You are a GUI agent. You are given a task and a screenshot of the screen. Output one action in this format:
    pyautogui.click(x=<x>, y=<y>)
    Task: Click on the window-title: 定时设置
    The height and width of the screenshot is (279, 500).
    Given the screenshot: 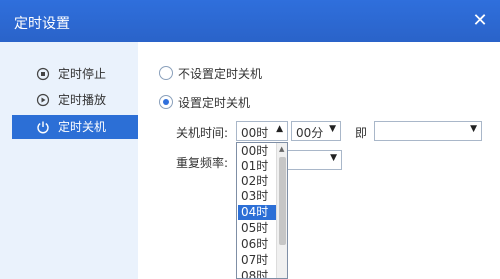 What is the action you would take?
    pyautogui.click(x=42, y=24)
    